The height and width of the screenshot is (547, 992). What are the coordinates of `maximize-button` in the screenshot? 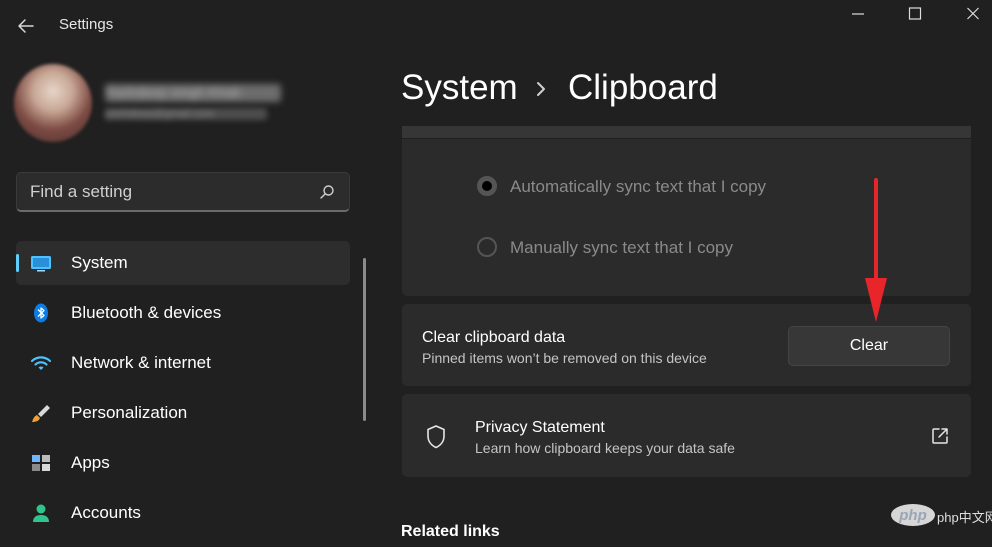 It's located at (915, 15).